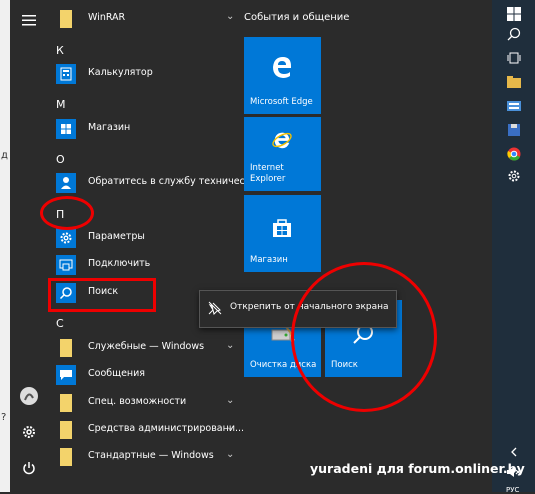 This screenshot has width=535, height=494. Describe the element at coordinates (4, 155) in the screenshot. I see `background-text: д` at that location.